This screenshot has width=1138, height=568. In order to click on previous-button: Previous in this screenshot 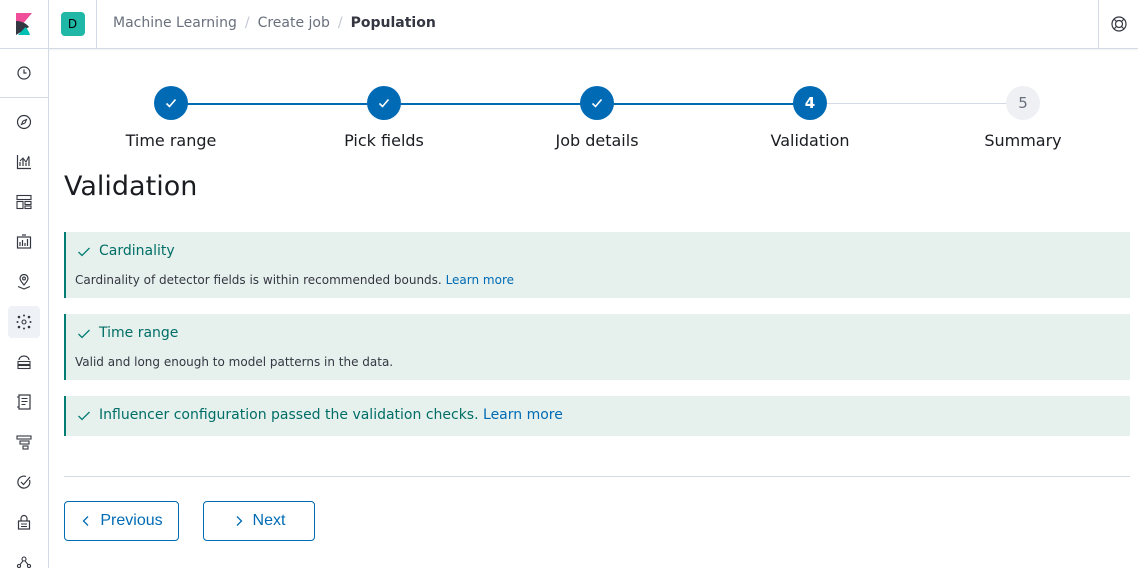, I will do `click(121, 521)`.